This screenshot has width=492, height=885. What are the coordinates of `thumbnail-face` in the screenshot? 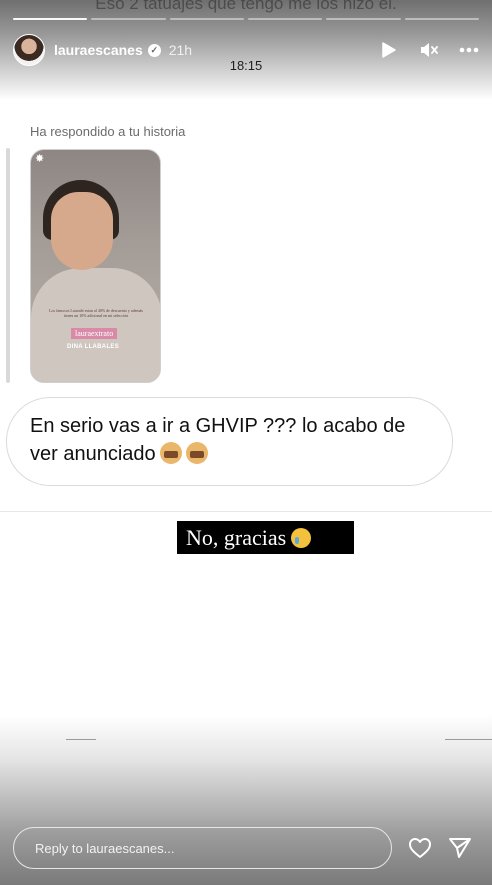 It's located at (82, 231).